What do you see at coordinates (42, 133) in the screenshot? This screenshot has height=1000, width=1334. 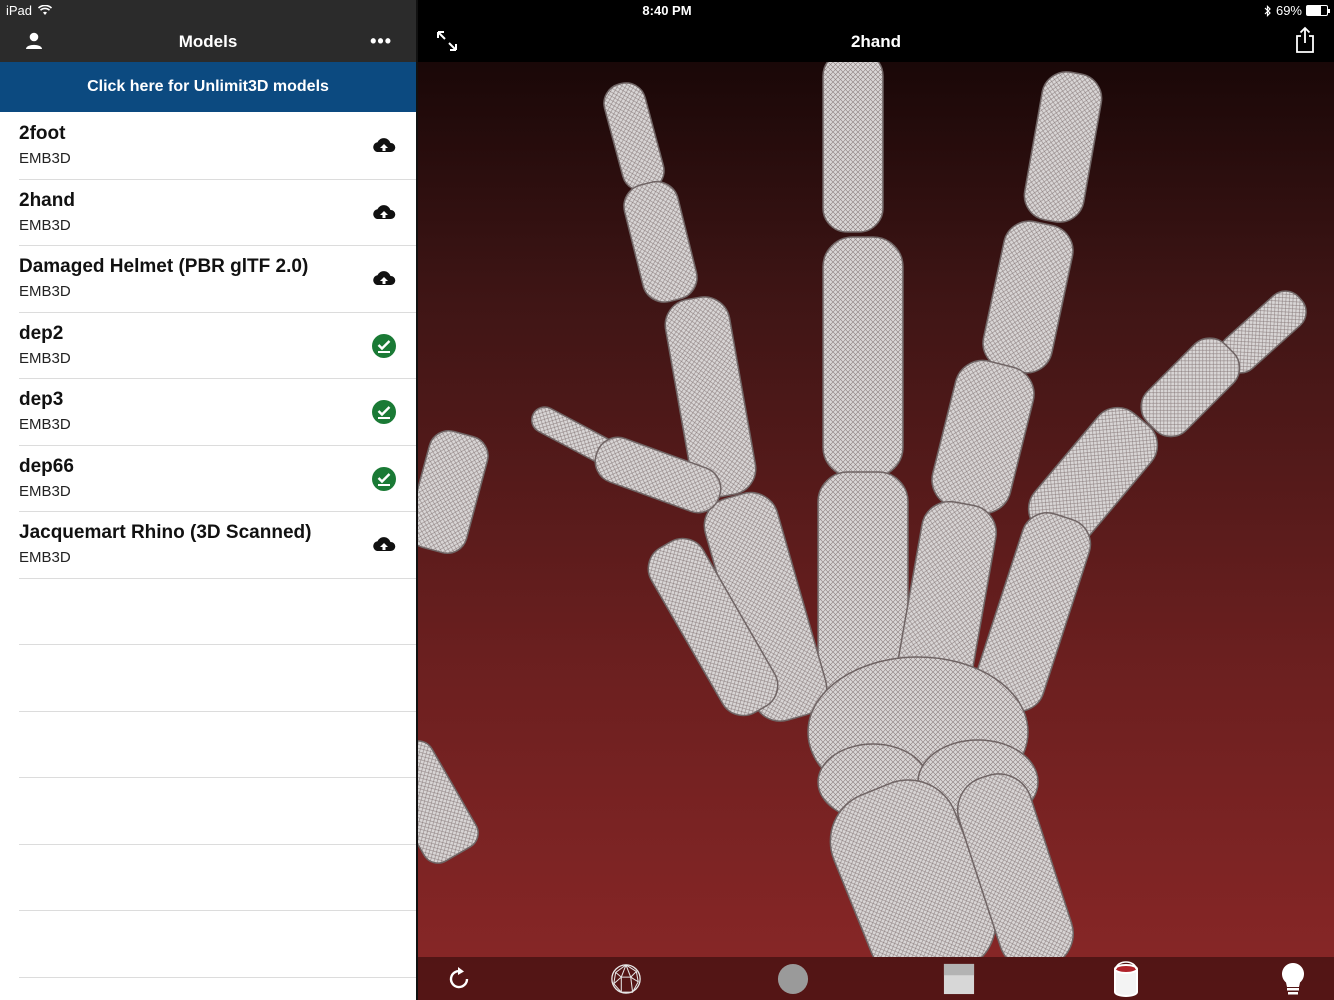 I see `model-name: 2foot` at bounding box center [42, 133].